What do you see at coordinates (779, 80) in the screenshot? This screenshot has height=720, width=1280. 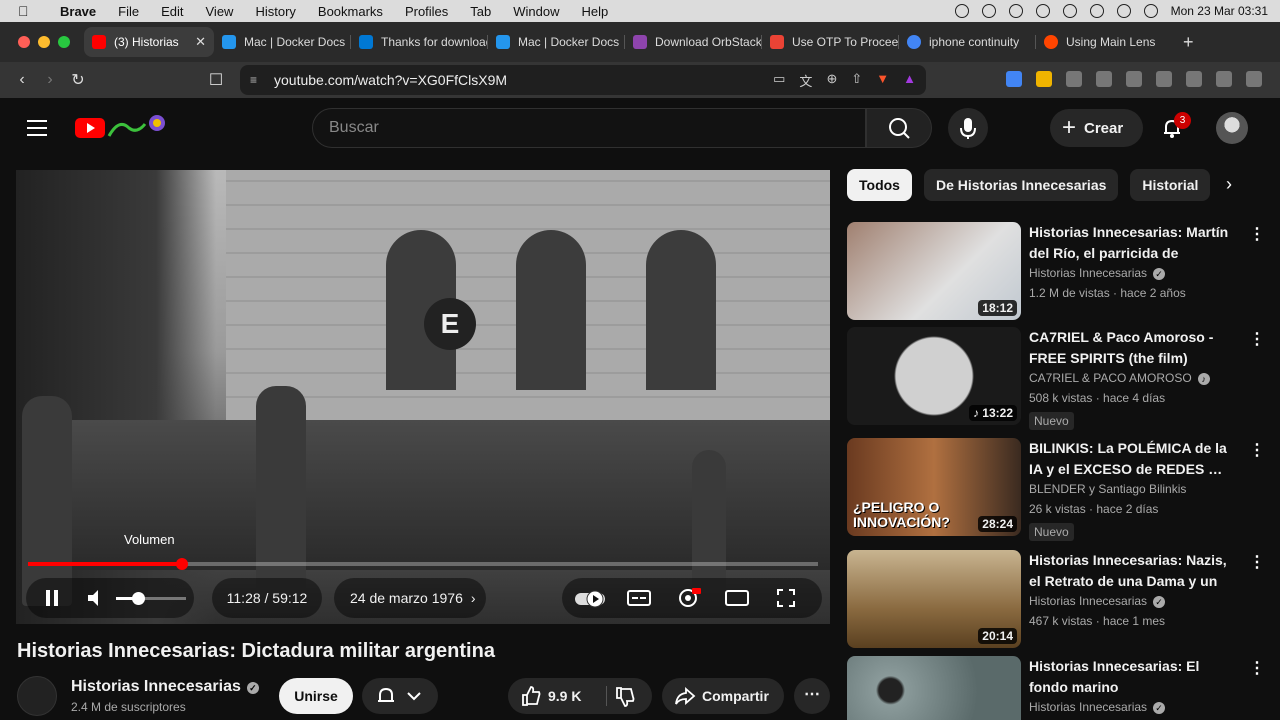 I see `cast-icon: ▭` at bounding box center [779, 80].